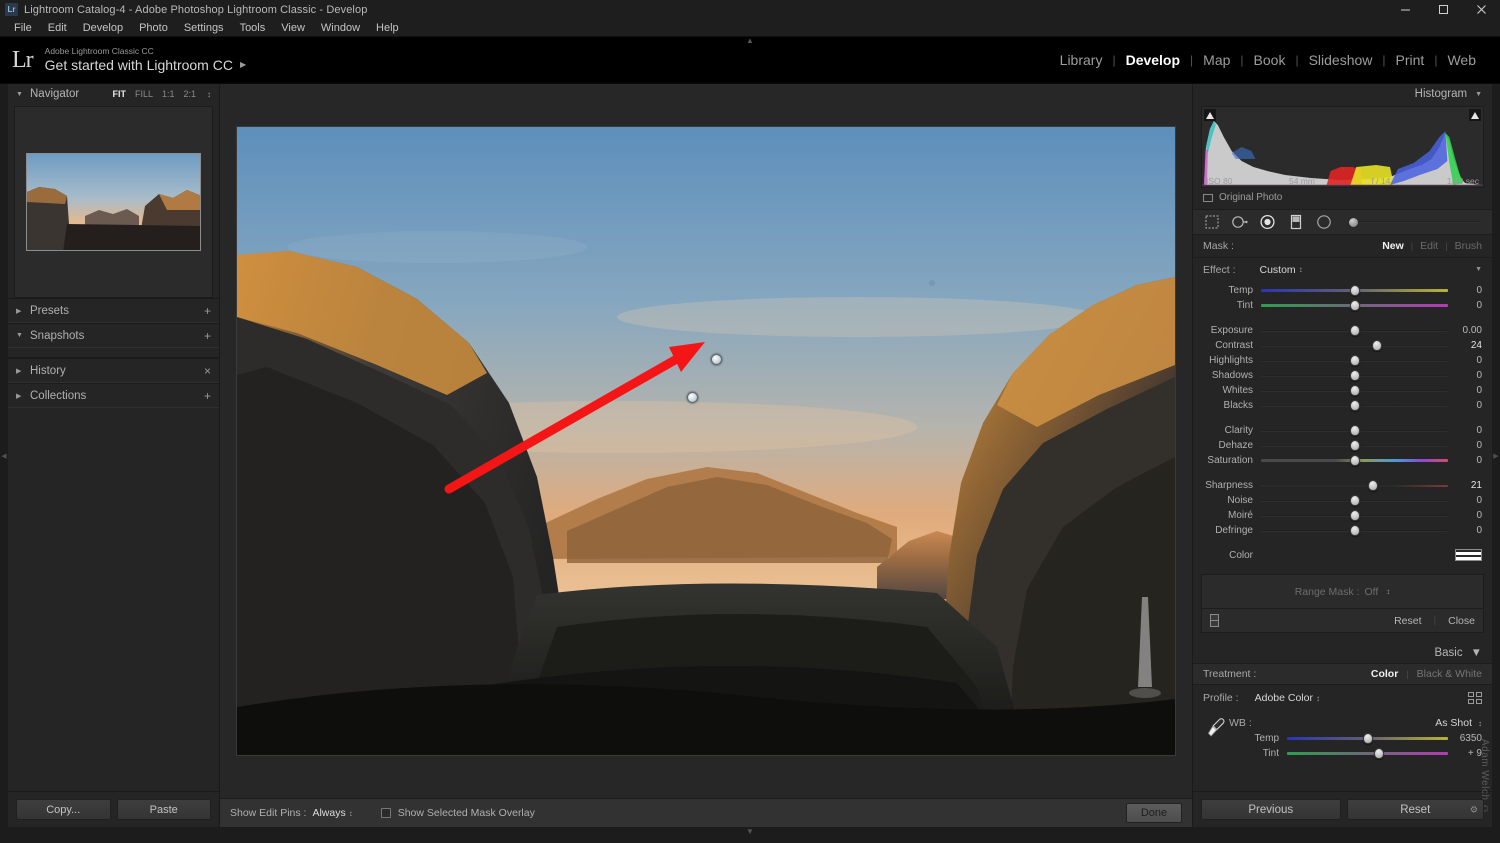  What do you see at coordinates (692, 397) in the screenshot?
I see `radial-filter-pin-selected` at bounding box center [692, 397].